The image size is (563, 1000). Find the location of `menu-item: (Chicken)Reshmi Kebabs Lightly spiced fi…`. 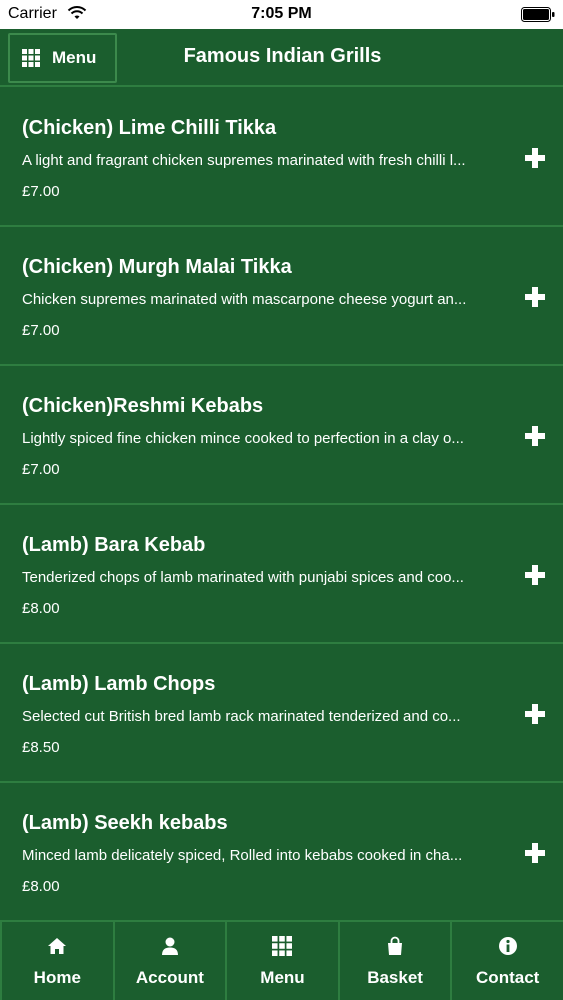

menu-item: (Chicken)Reshmi Kebabs Lightly spiced fi… is located at coordinates (281, 435).